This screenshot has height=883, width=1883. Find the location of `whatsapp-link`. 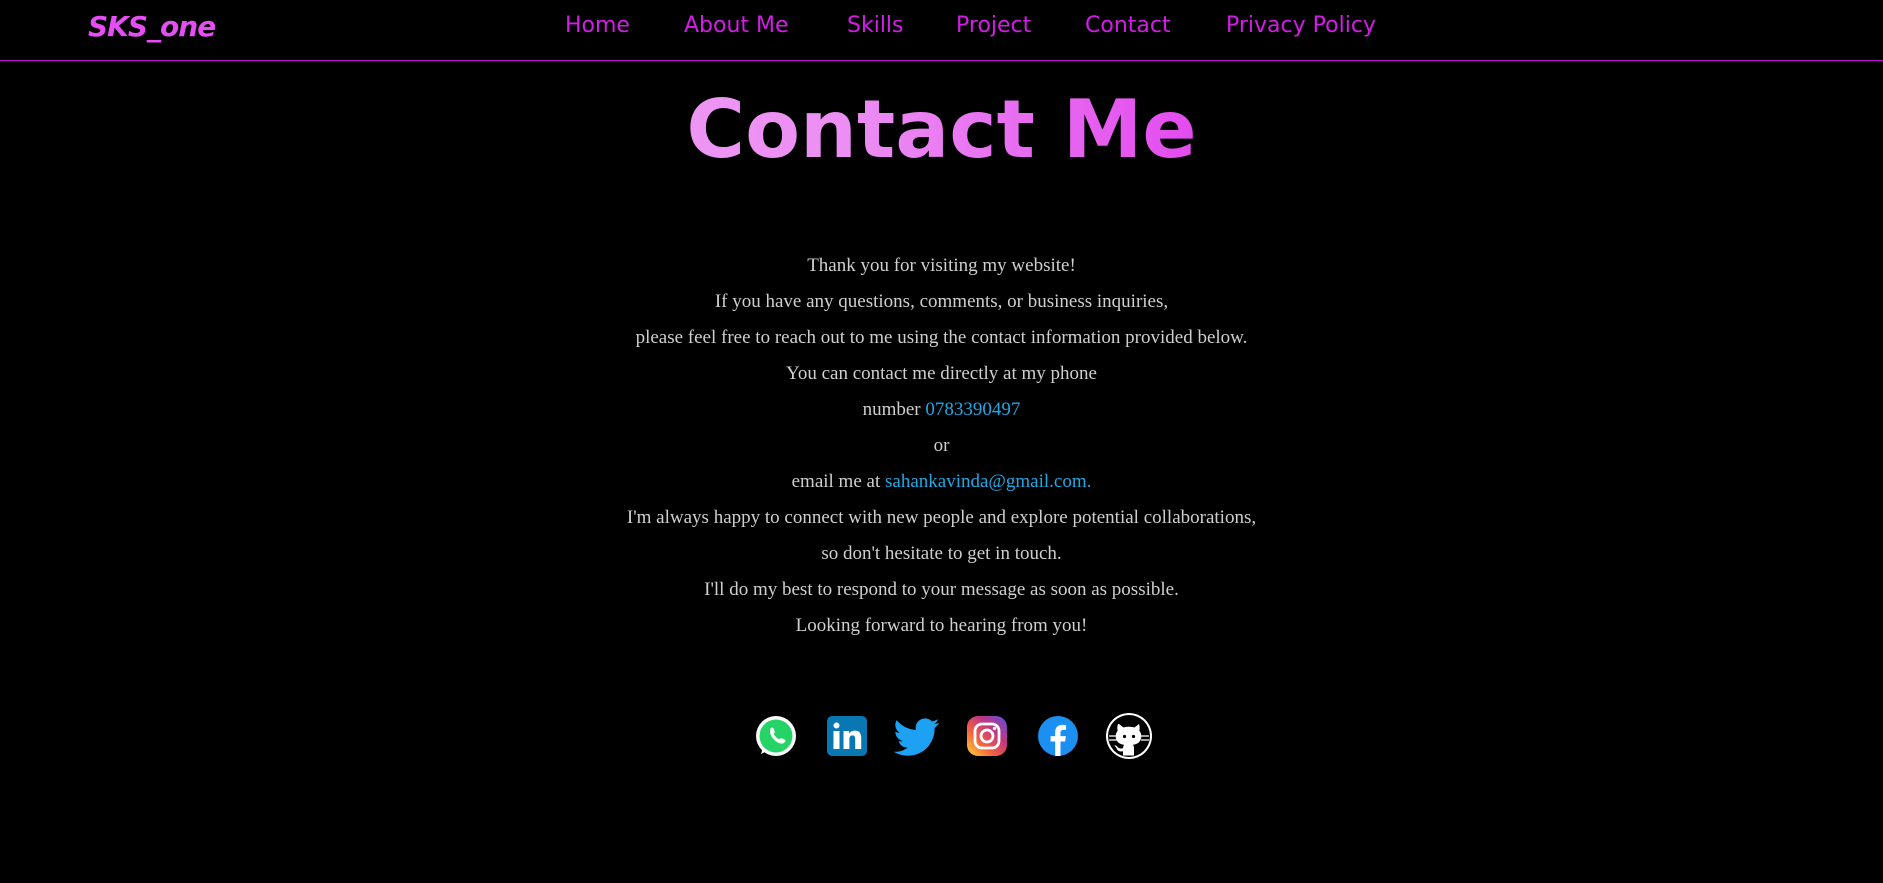

whatsapp-link is located at coordinates (776, 736).